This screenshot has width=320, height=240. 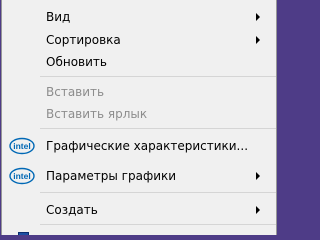 I want to click on menu-item-label: Вставить, so click(x=75, y=92).